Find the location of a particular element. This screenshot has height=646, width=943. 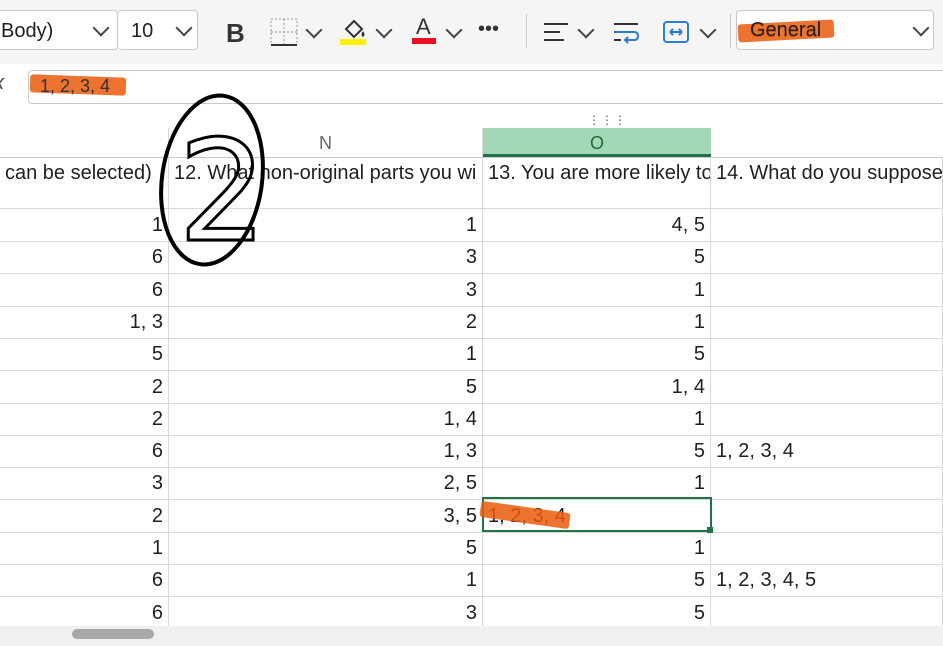

font-color-swatch is located at coordinates (424, 41).